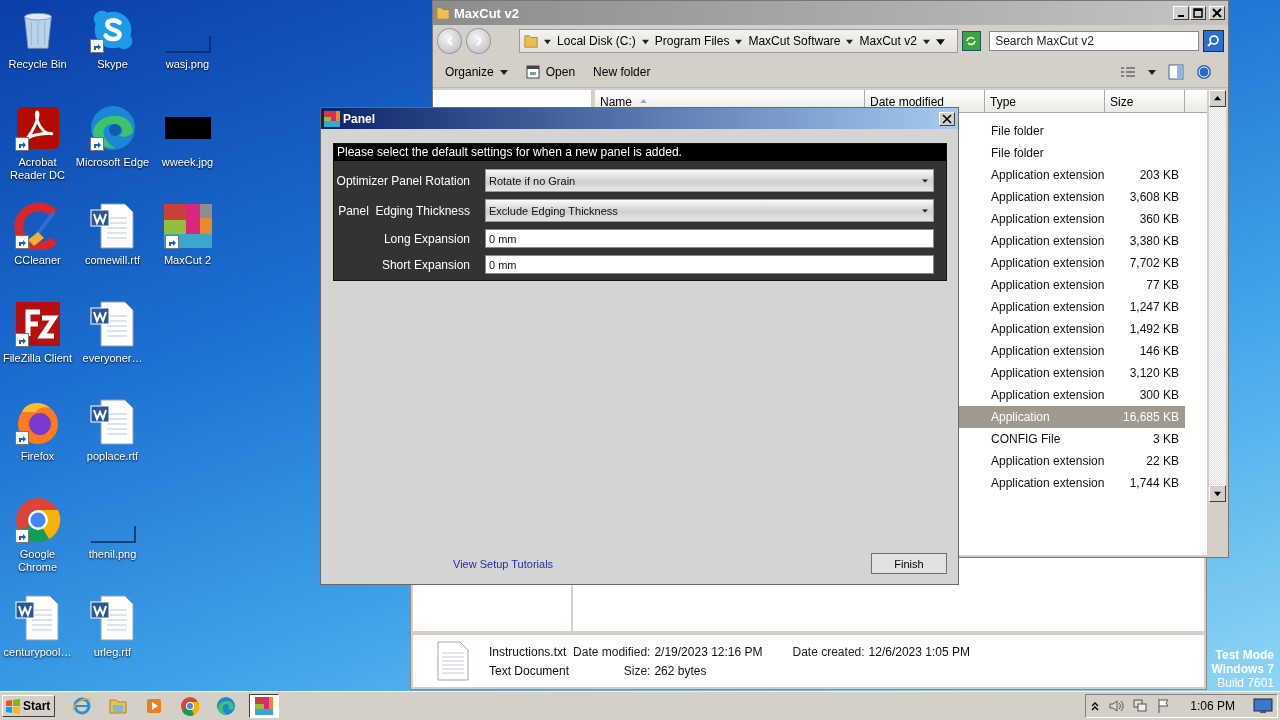 This screenshot has height=720, width=1280. I want to click on desktop-icon-label: Skype, so click(112, 64).